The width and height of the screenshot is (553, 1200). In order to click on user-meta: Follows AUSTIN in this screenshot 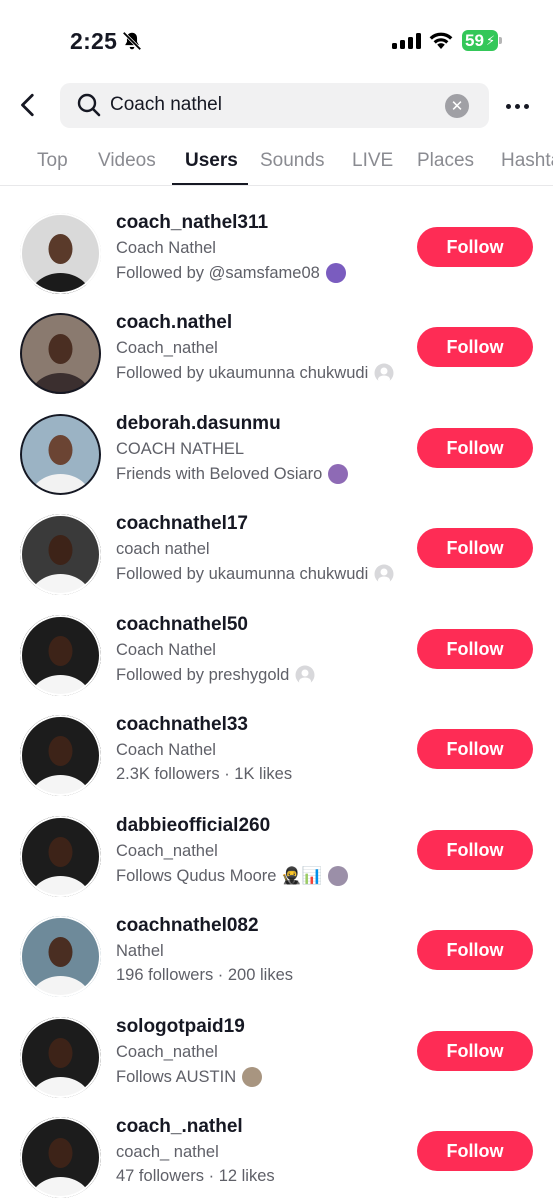, I will do `click(189, 1077)`.